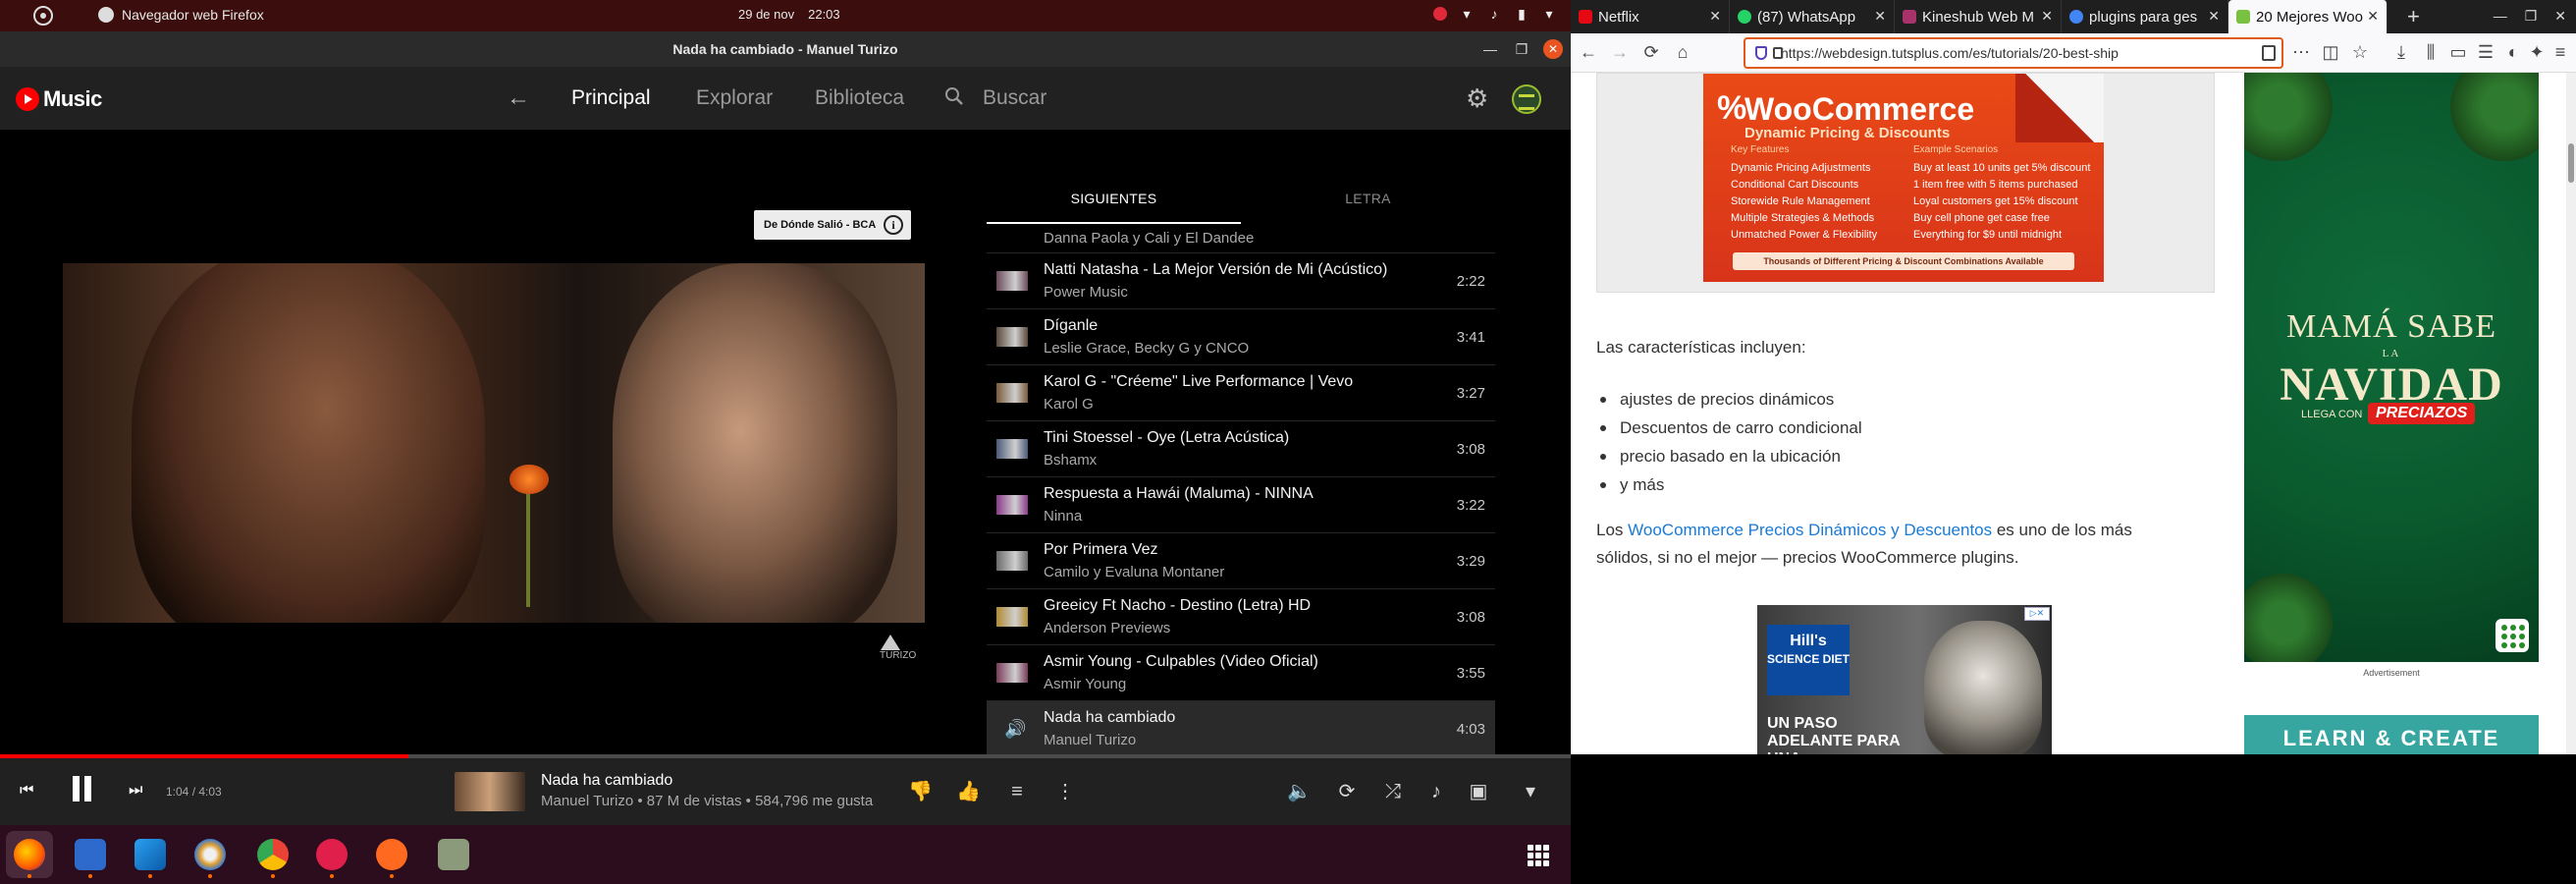 The height and width of the screenshot is (884, 2576). Describe the element at coordinates (2269, 53) in the screenshot. I see `reader-view-icon` at that location.